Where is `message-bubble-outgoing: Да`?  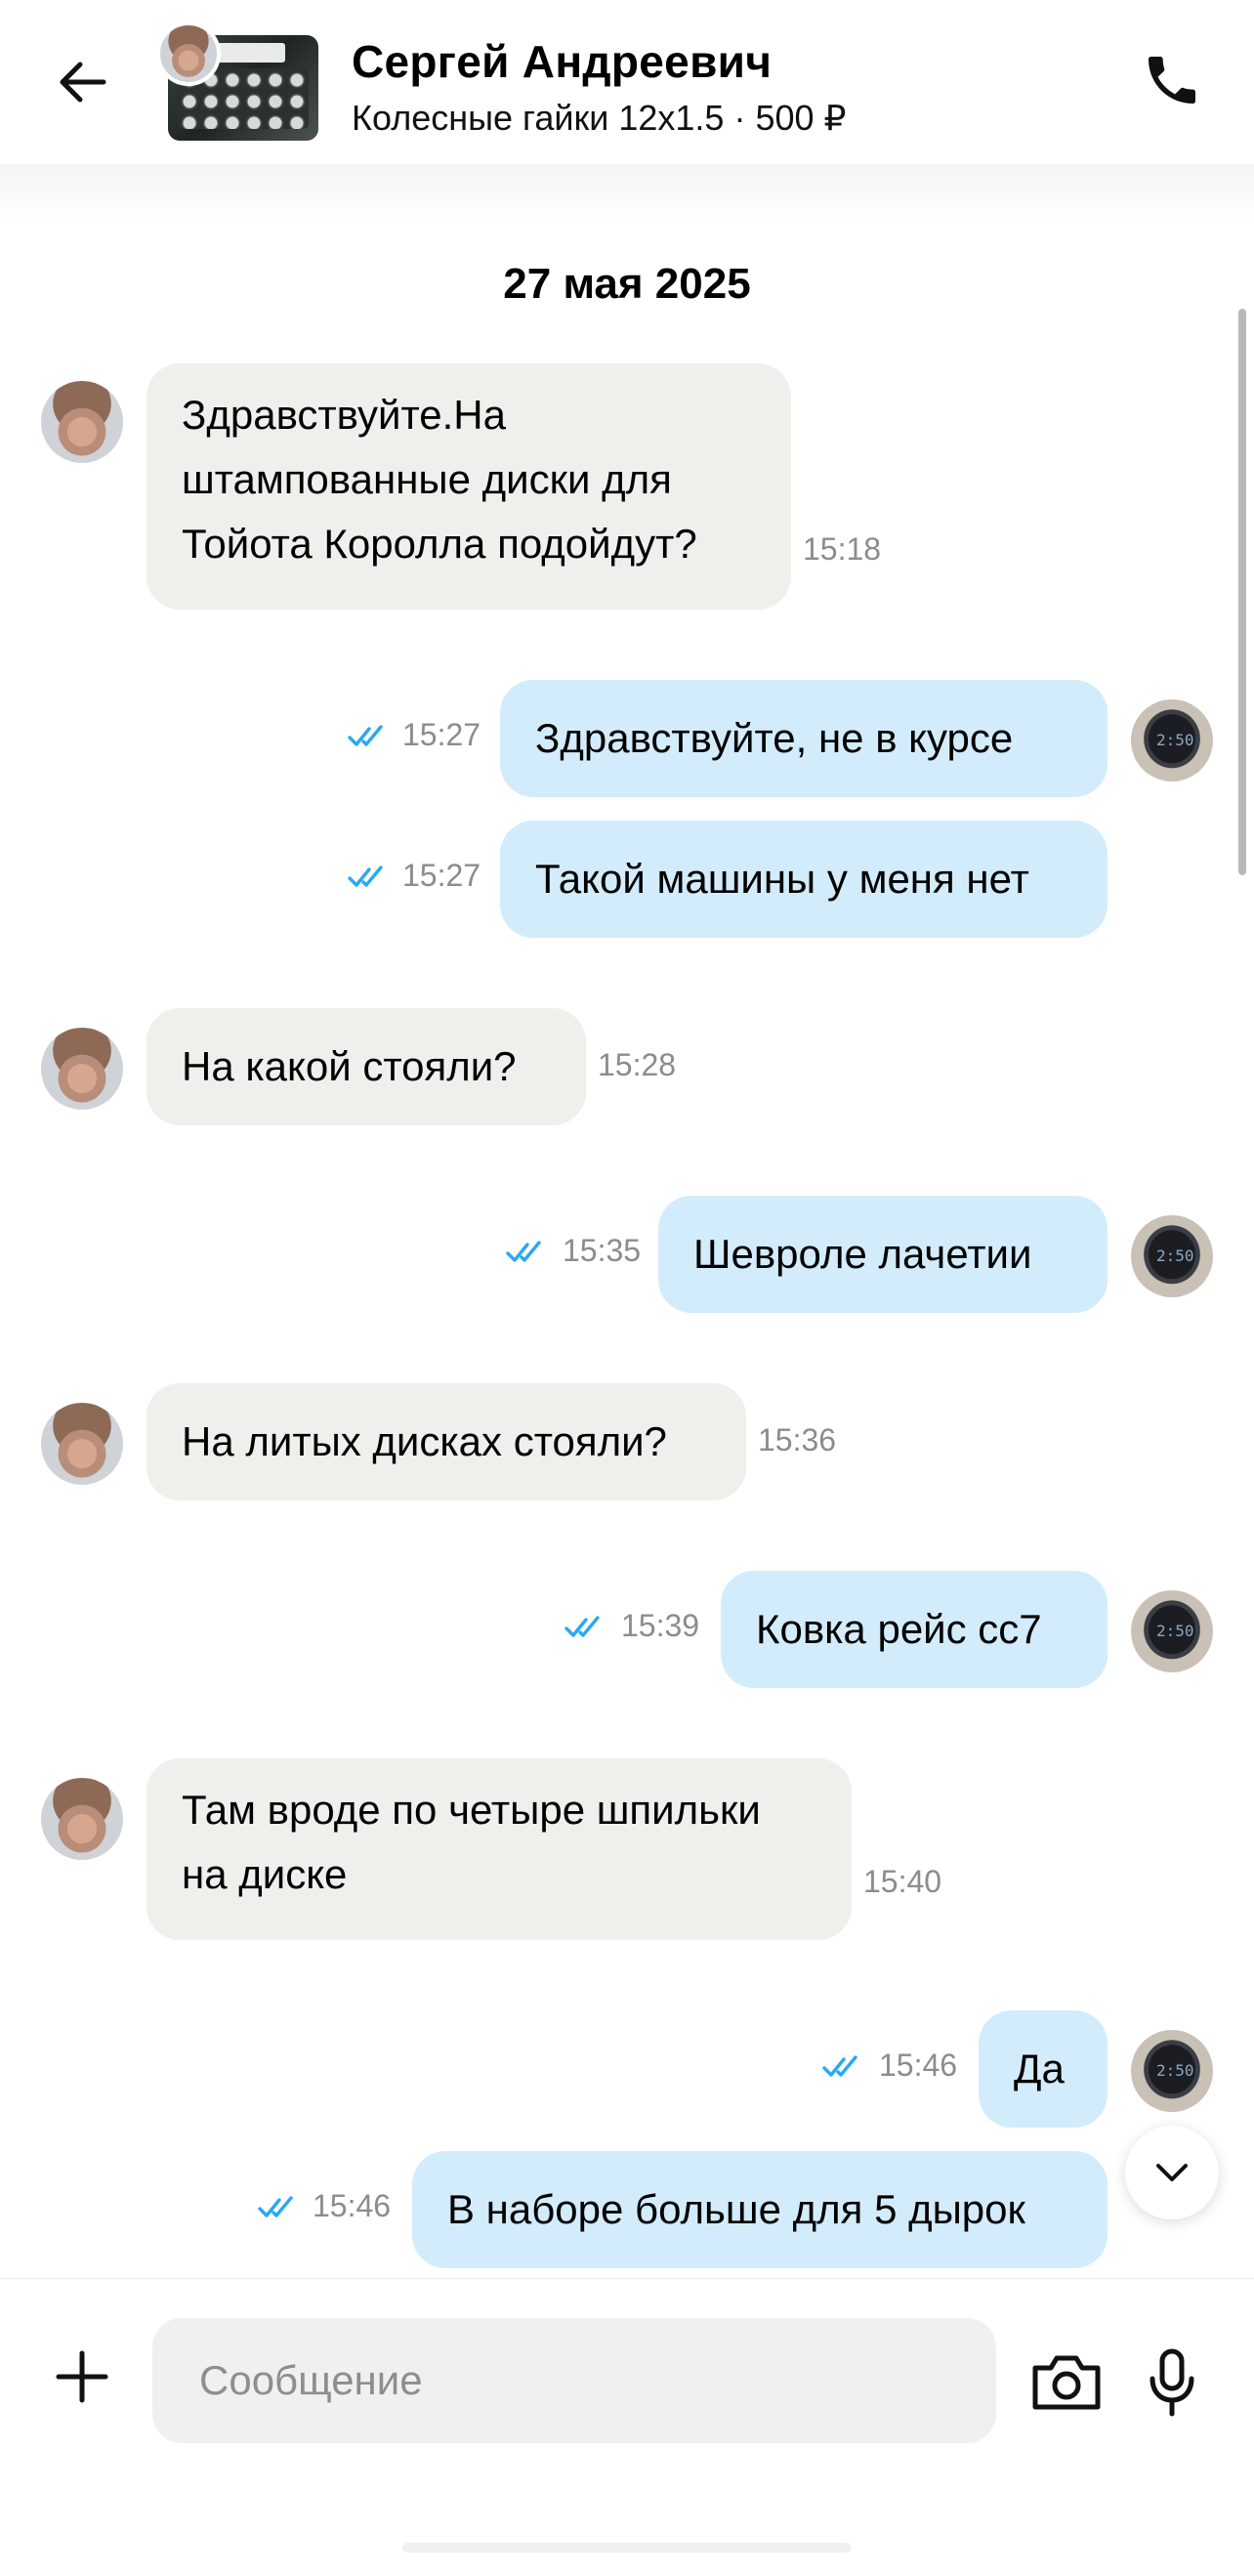
message-bubble-outgoing: Да is located at coordinates (1043, 2069).